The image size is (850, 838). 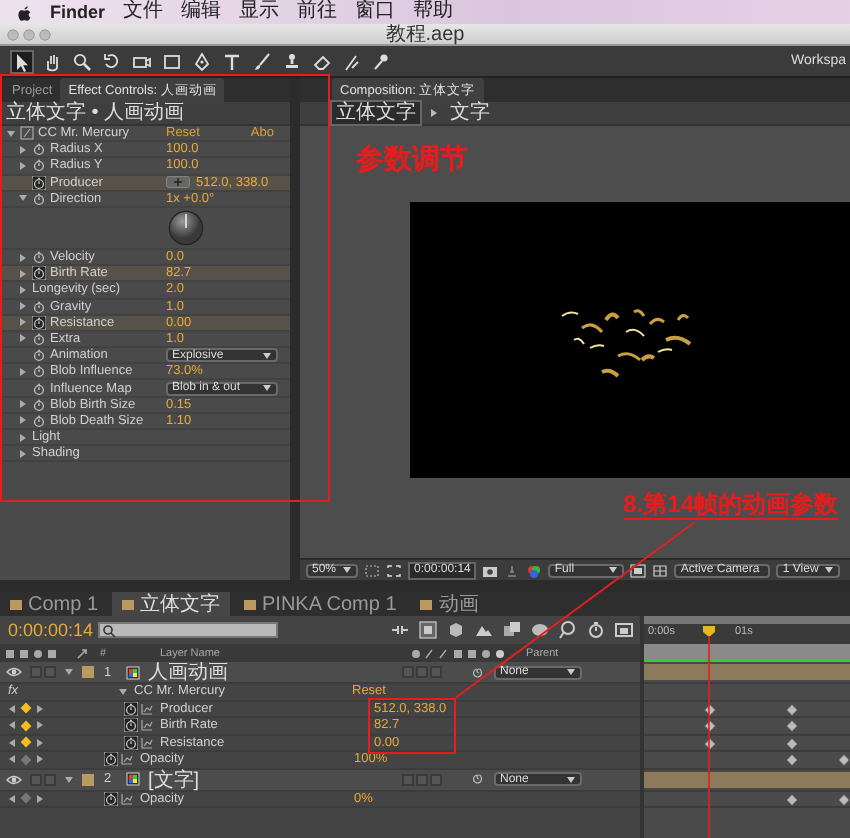 I want to click on color-channels-icon, so click(x=534, y=570).